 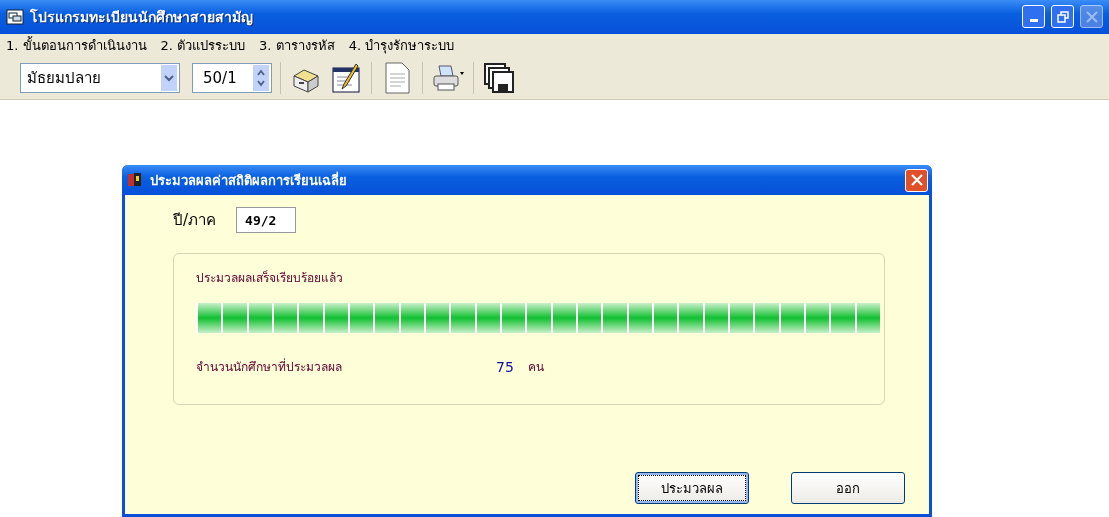 What do you see at coordinates (401, 46) in the screenshot?
I see `menu-item: 4. บำรุงรักษาระบบ` at bounding box center [401, 46].